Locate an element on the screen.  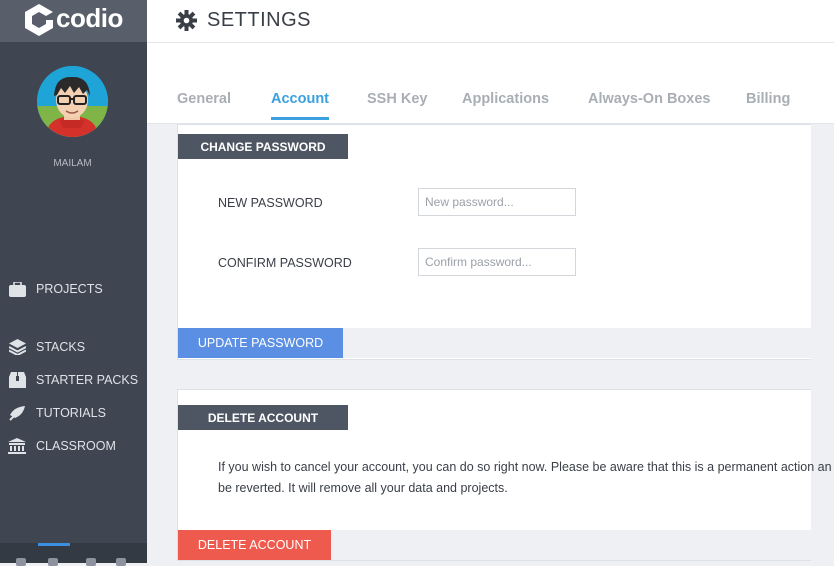
stack-icon is located at coordinates (17, 347).